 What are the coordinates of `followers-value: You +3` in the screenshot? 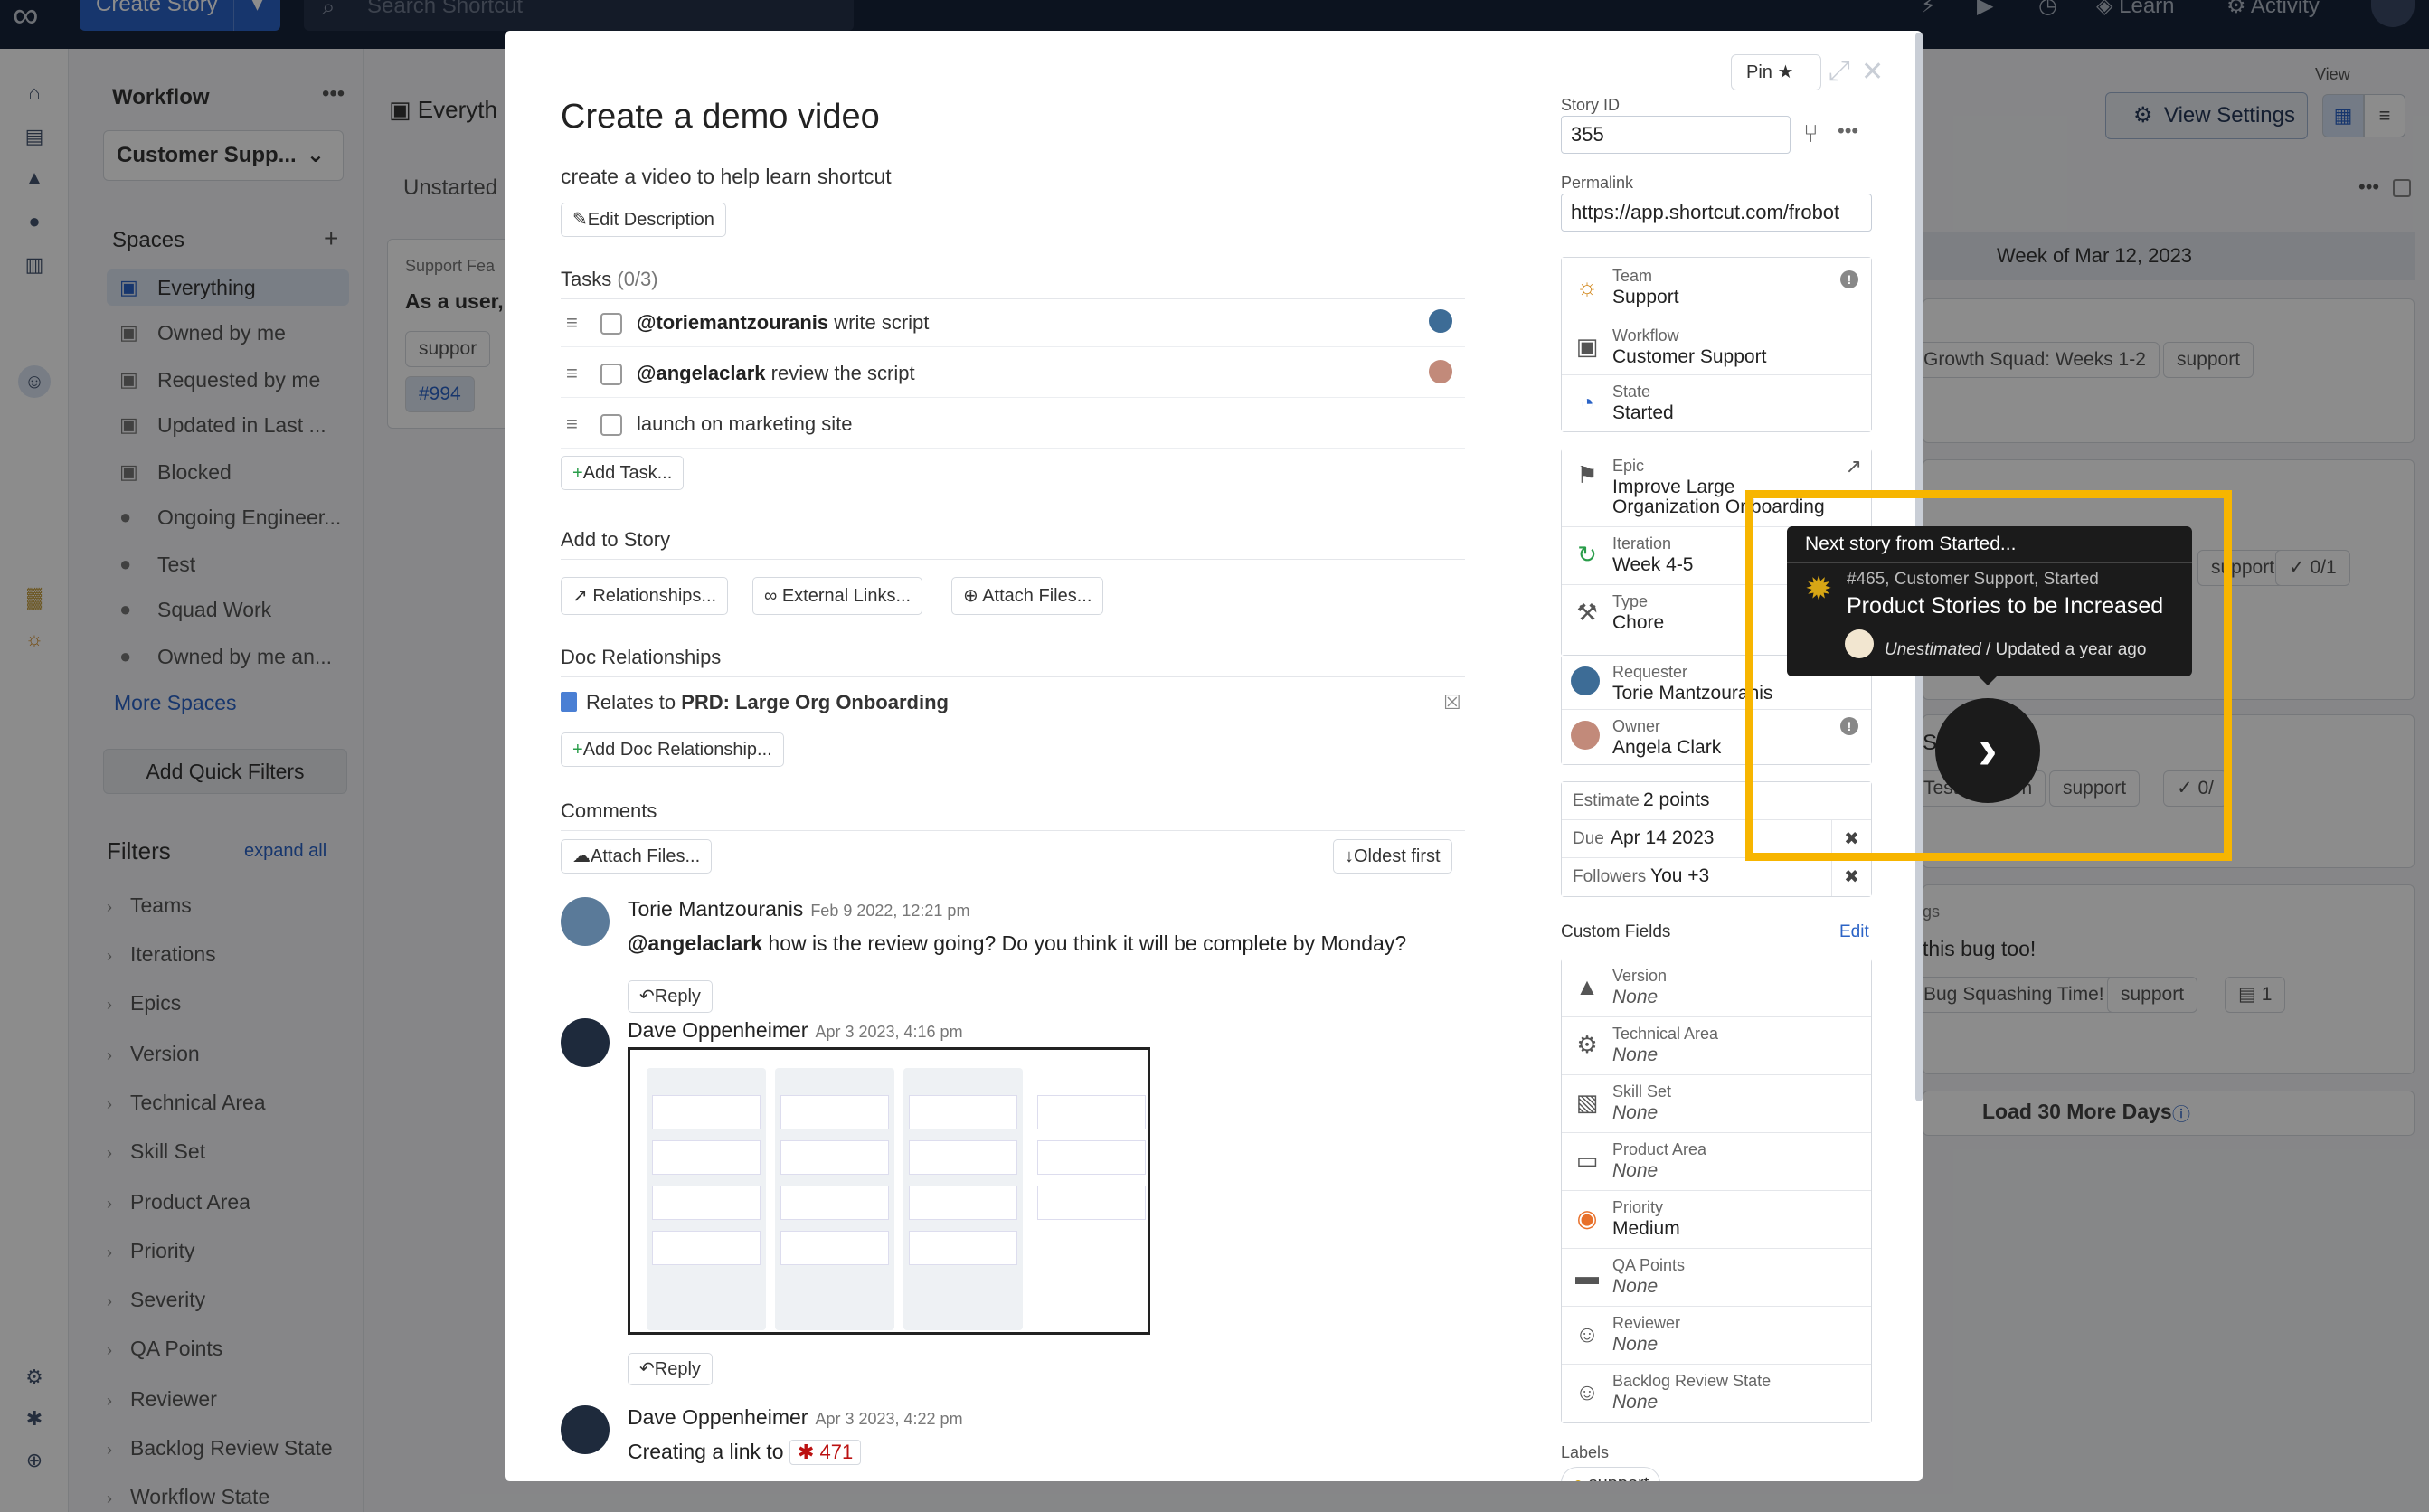 It's located at (1680, 875).